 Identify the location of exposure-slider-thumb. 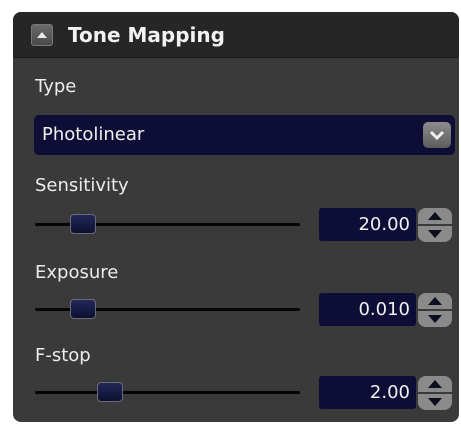
(83, 309).